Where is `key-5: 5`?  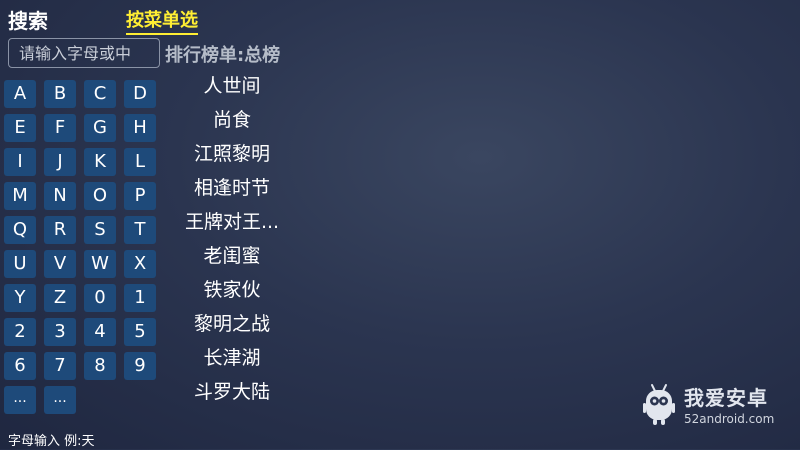
key-5: 5 is located at coordinates (140, 332).